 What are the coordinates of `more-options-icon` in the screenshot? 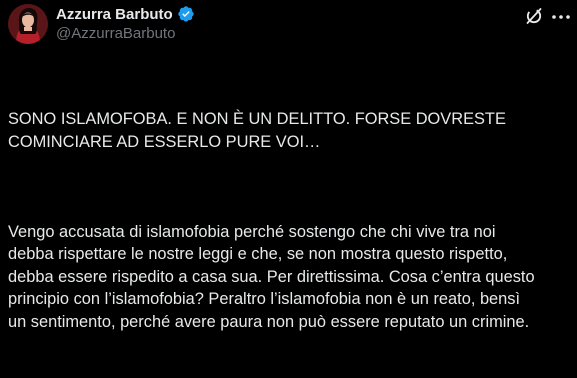 It's located at (561, 17).